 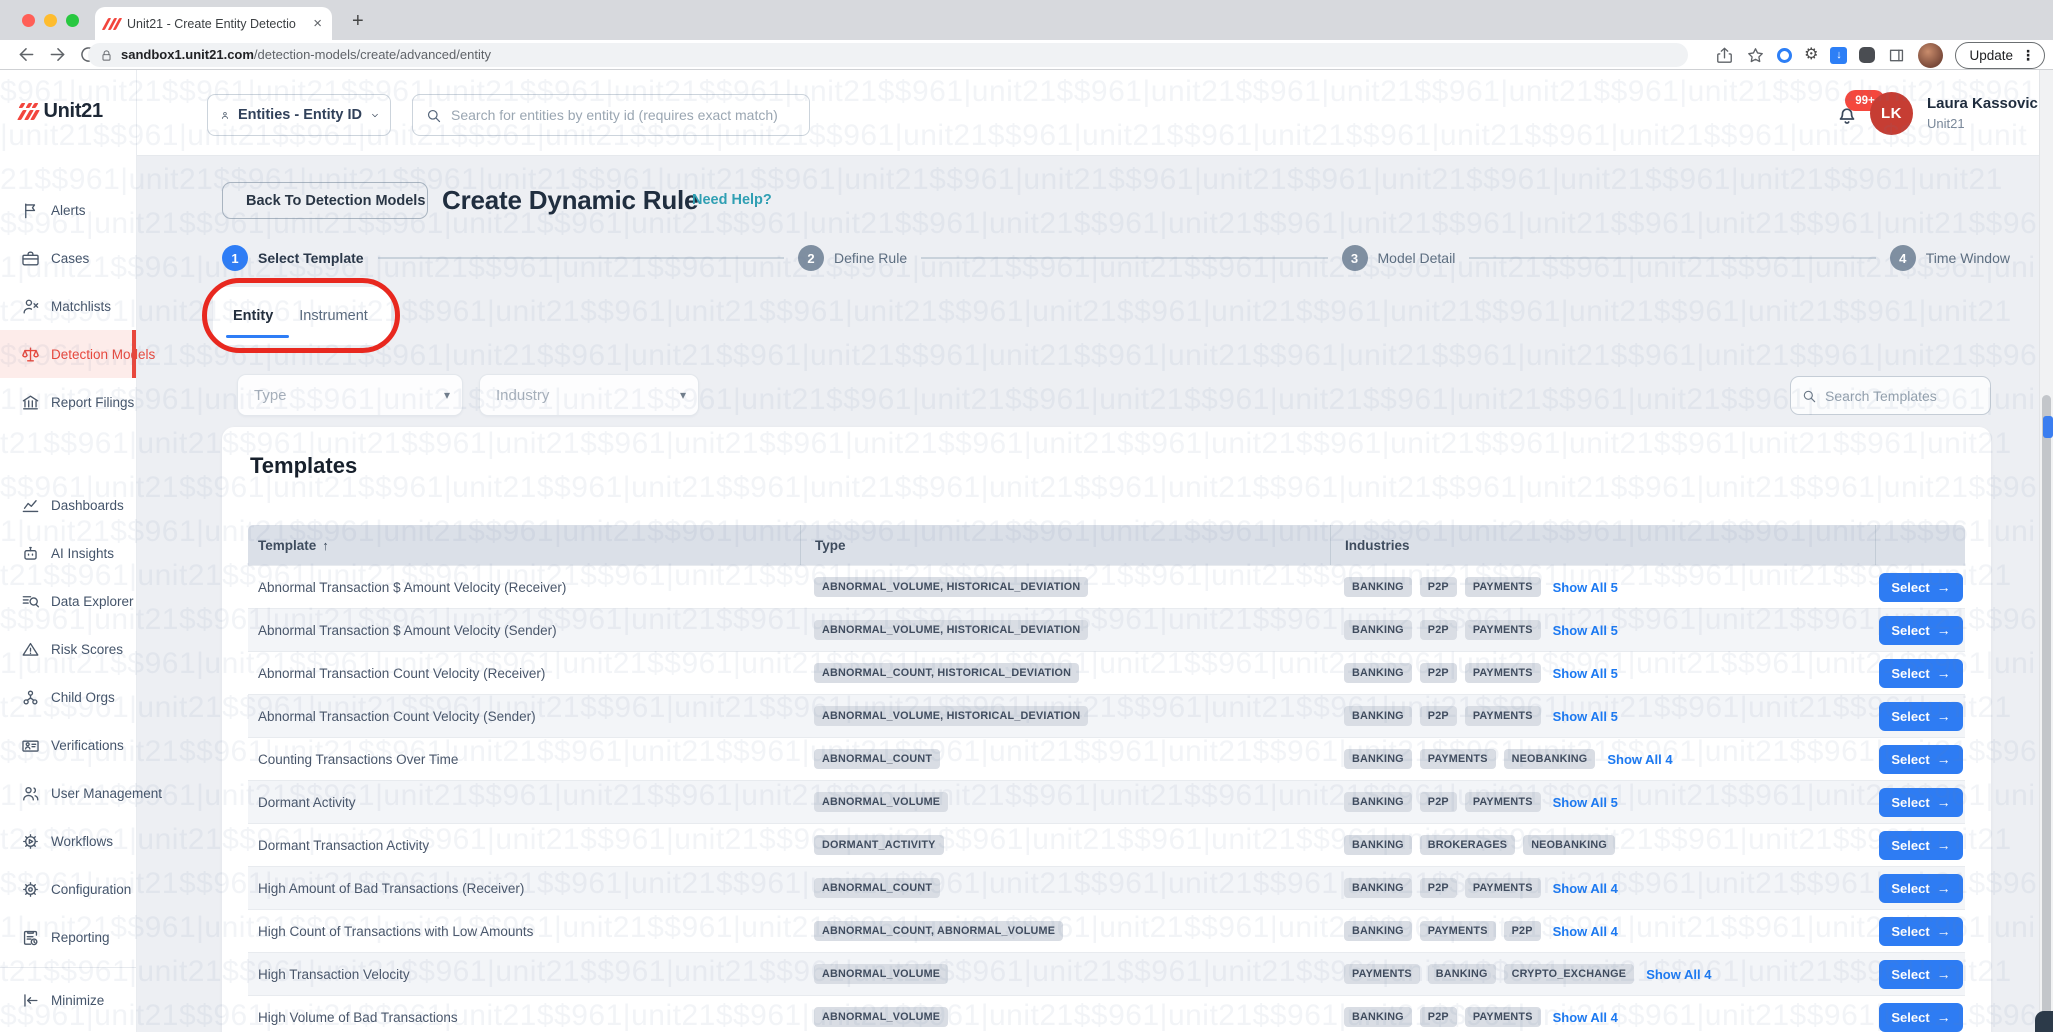 I want to click on wizard-step-2: 2 Define Rule, so click(x=852, y=258).